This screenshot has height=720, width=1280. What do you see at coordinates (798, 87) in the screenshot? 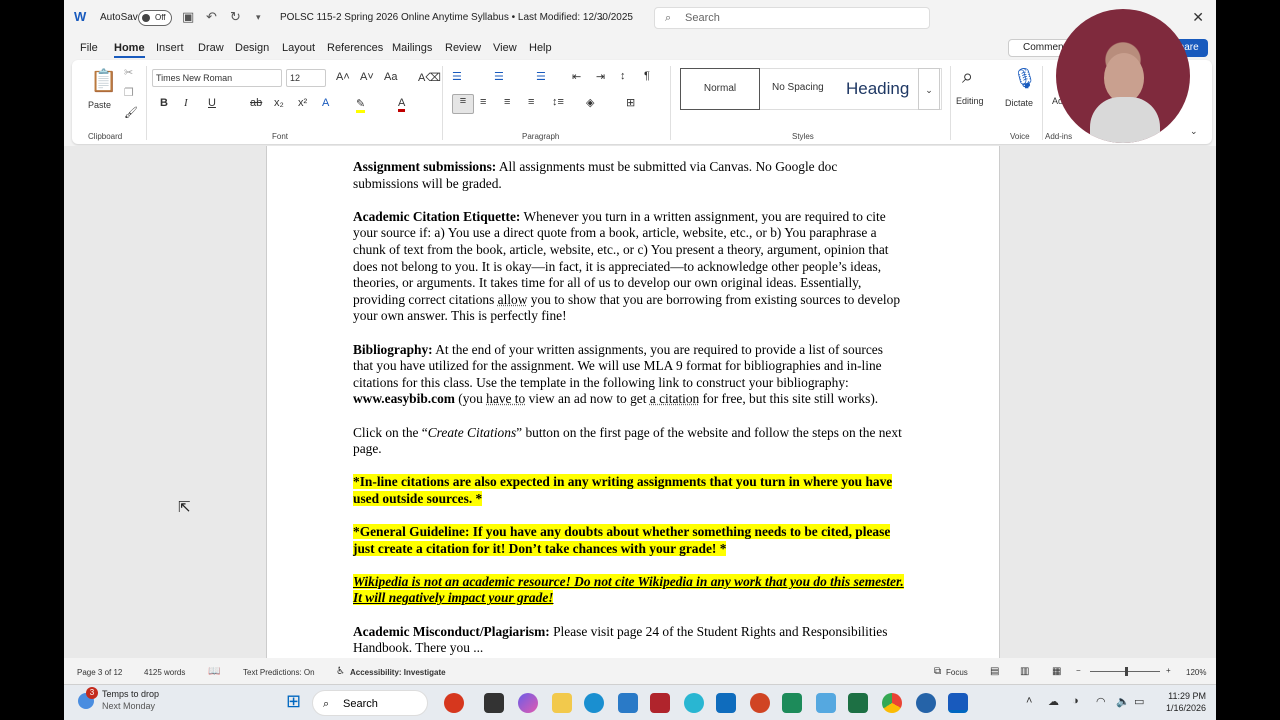
I see `style-no-spacing: No Spacing` at bounding box center [798, 87].